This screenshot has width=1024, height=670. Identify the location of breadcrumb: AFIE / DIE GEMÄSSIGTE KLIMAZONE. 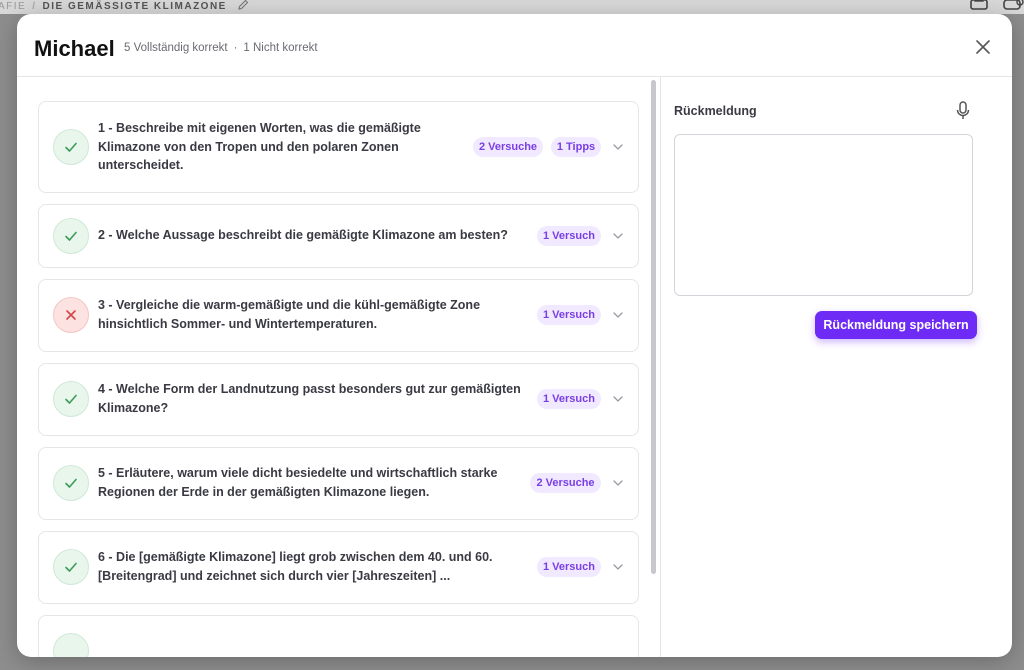
(124, 7).